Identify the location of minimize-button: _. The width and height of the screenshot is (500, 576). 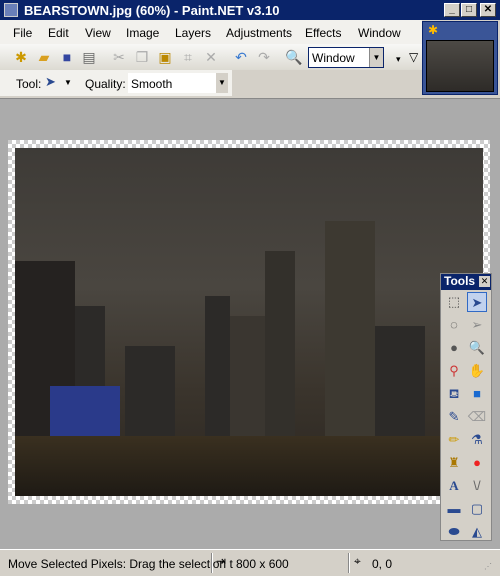
(452, 10).